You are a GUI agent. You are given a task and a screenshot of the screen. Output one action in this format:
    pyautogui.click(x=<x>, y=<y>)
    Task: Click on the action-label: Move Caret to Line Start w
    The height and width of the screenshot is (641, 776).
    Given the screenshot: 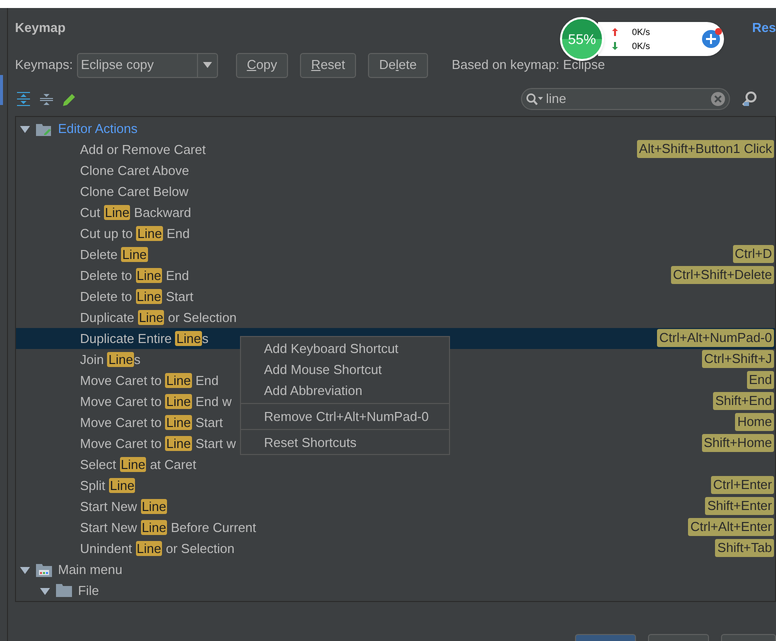 What is the action you would take?
    pyautogui.click(x=158, y=443)
    